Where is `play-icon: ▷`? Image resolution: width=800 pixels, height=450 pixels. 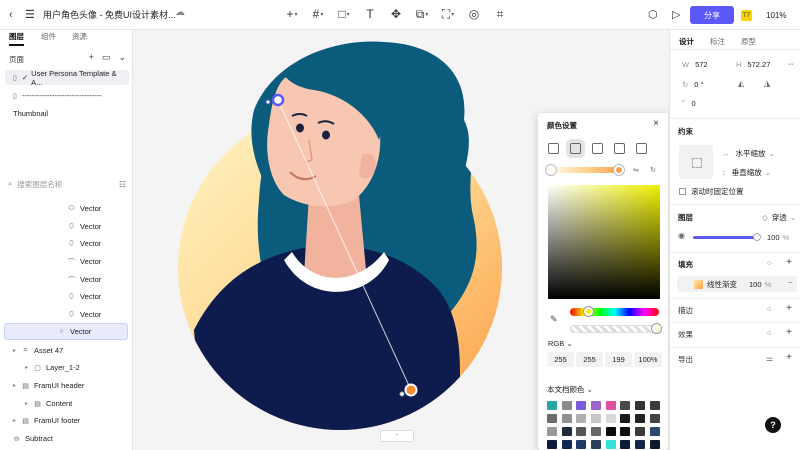
play-icon: ▷ is located at coordinates (676, 14).